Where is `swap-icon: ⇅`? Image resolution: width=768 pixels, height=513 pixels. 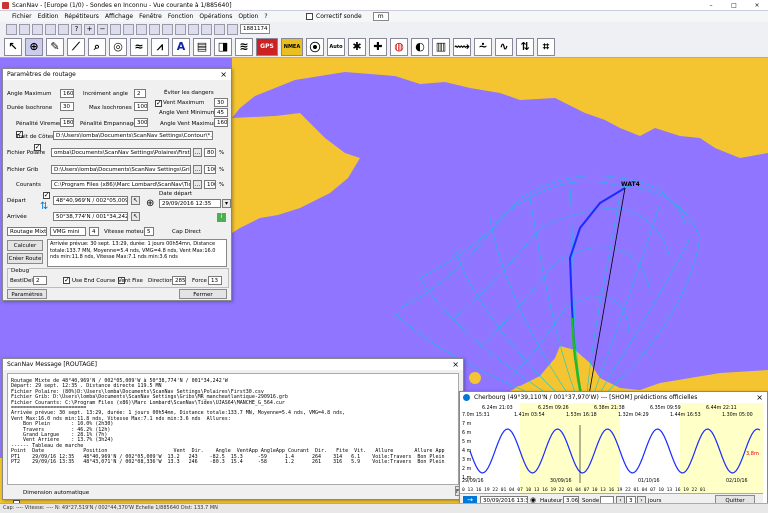 swap-icon: ⇅ is located at coordinates (44, 206).